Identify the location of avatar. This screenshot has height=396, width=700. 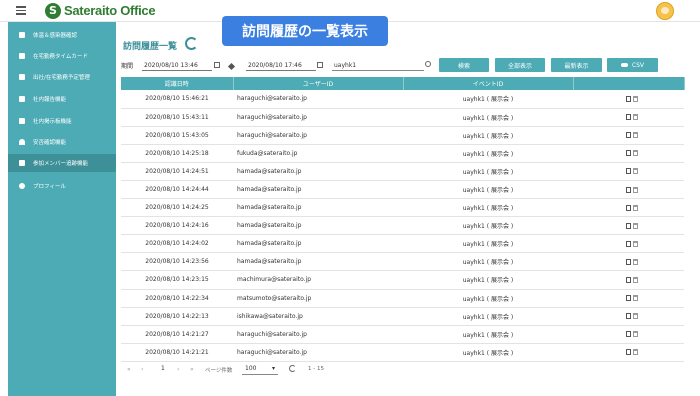
(665, 11).